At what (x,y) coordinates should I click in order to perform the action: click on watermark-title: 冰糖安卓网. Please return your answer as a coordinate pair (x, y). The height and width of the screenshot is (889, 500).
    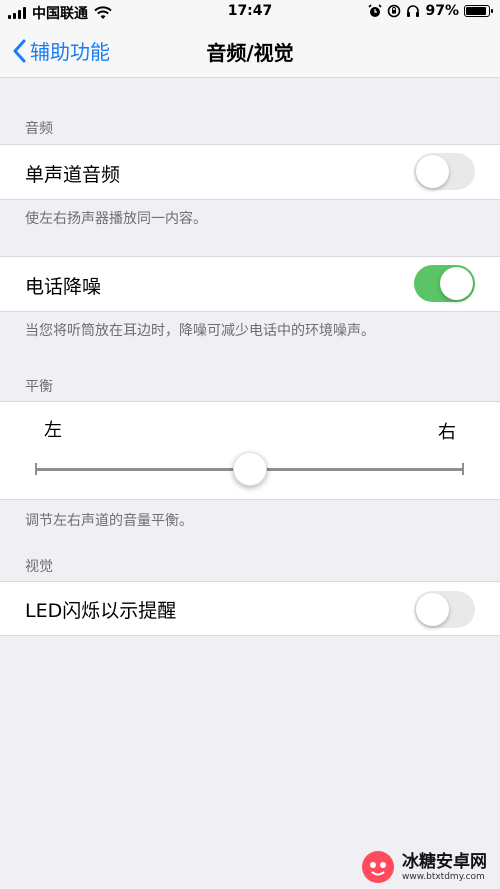
    Looking at the image, I should click on (444, 862).